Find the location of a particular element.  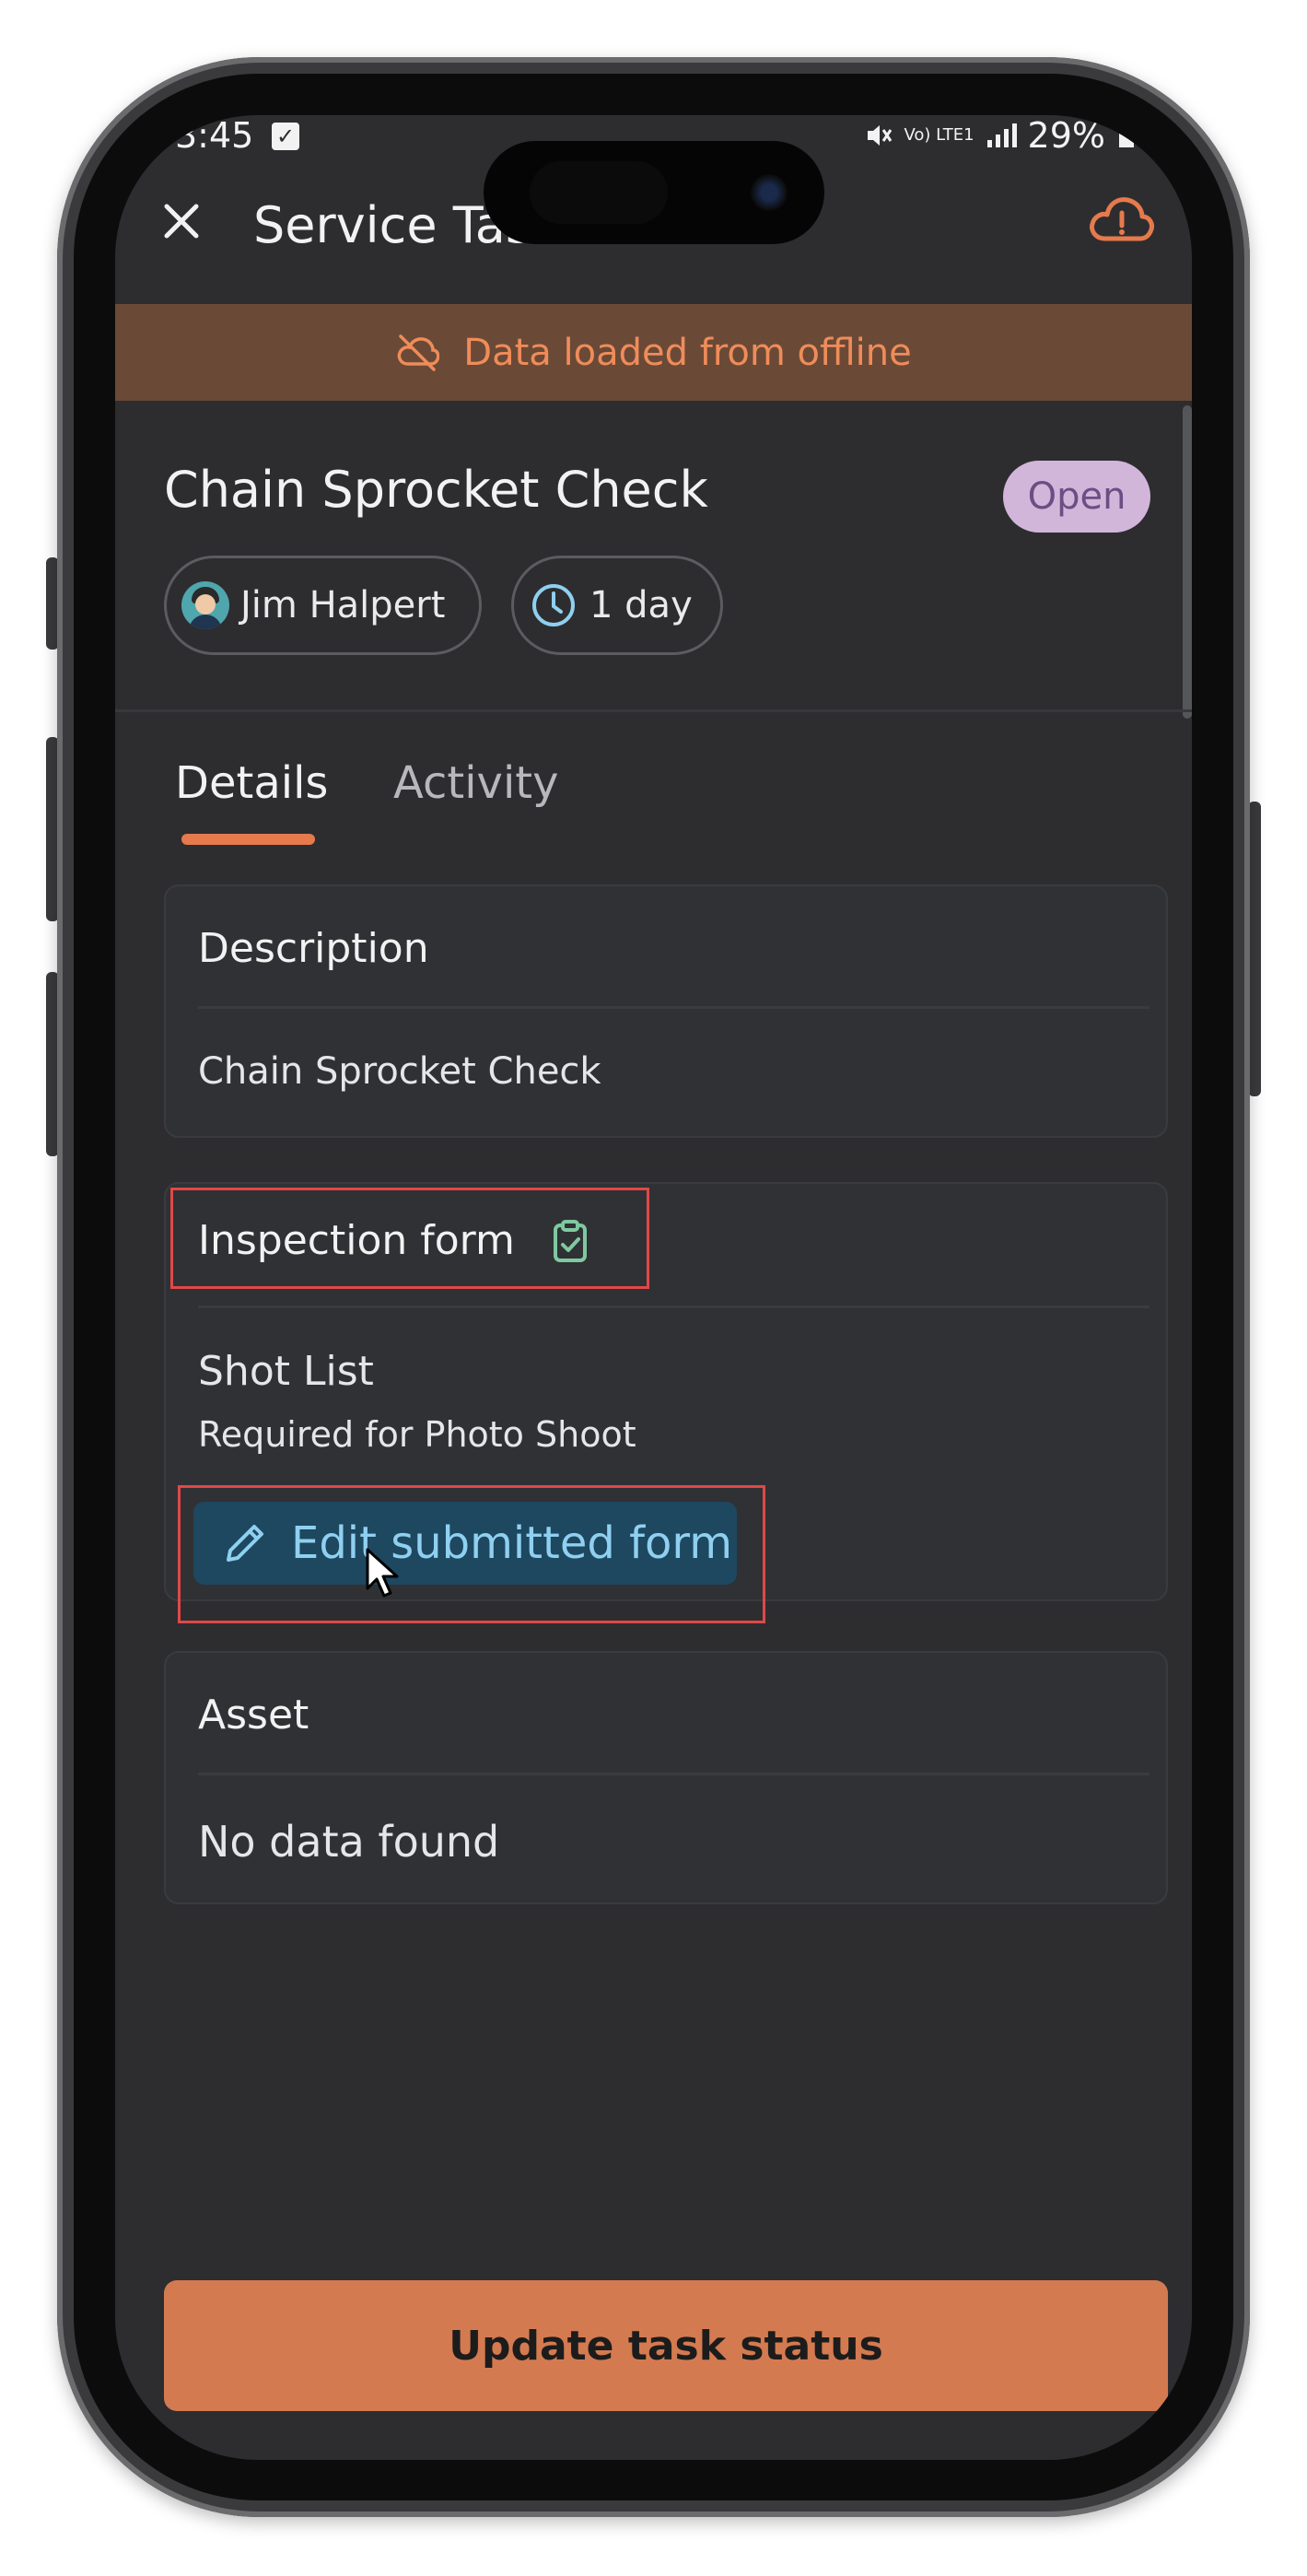

description-separator is located at coordinates (674, 1008).